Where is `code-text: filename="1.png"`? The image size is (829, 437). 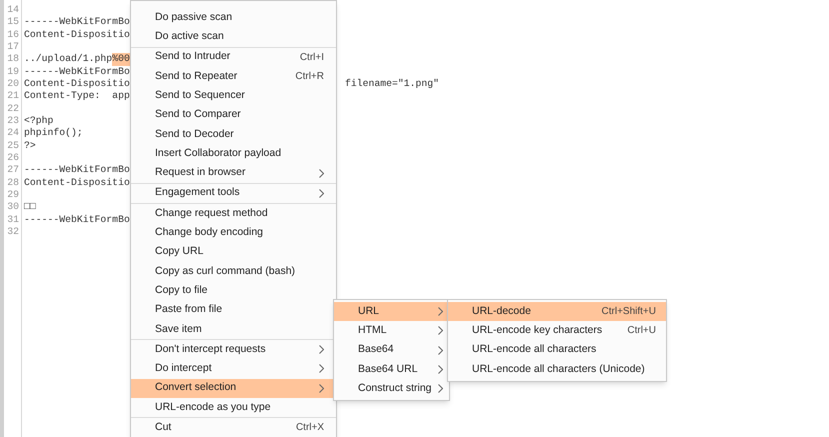 code-text: filename="1.png" is located at coordinates (392, 84).